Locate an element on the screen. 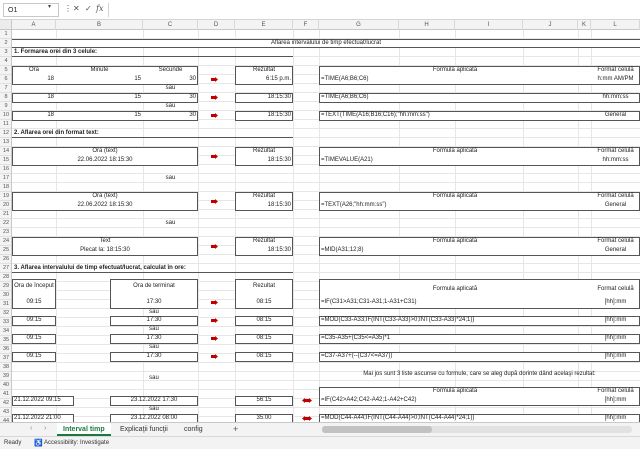  col-header: D is located at coordinates (216, 25).